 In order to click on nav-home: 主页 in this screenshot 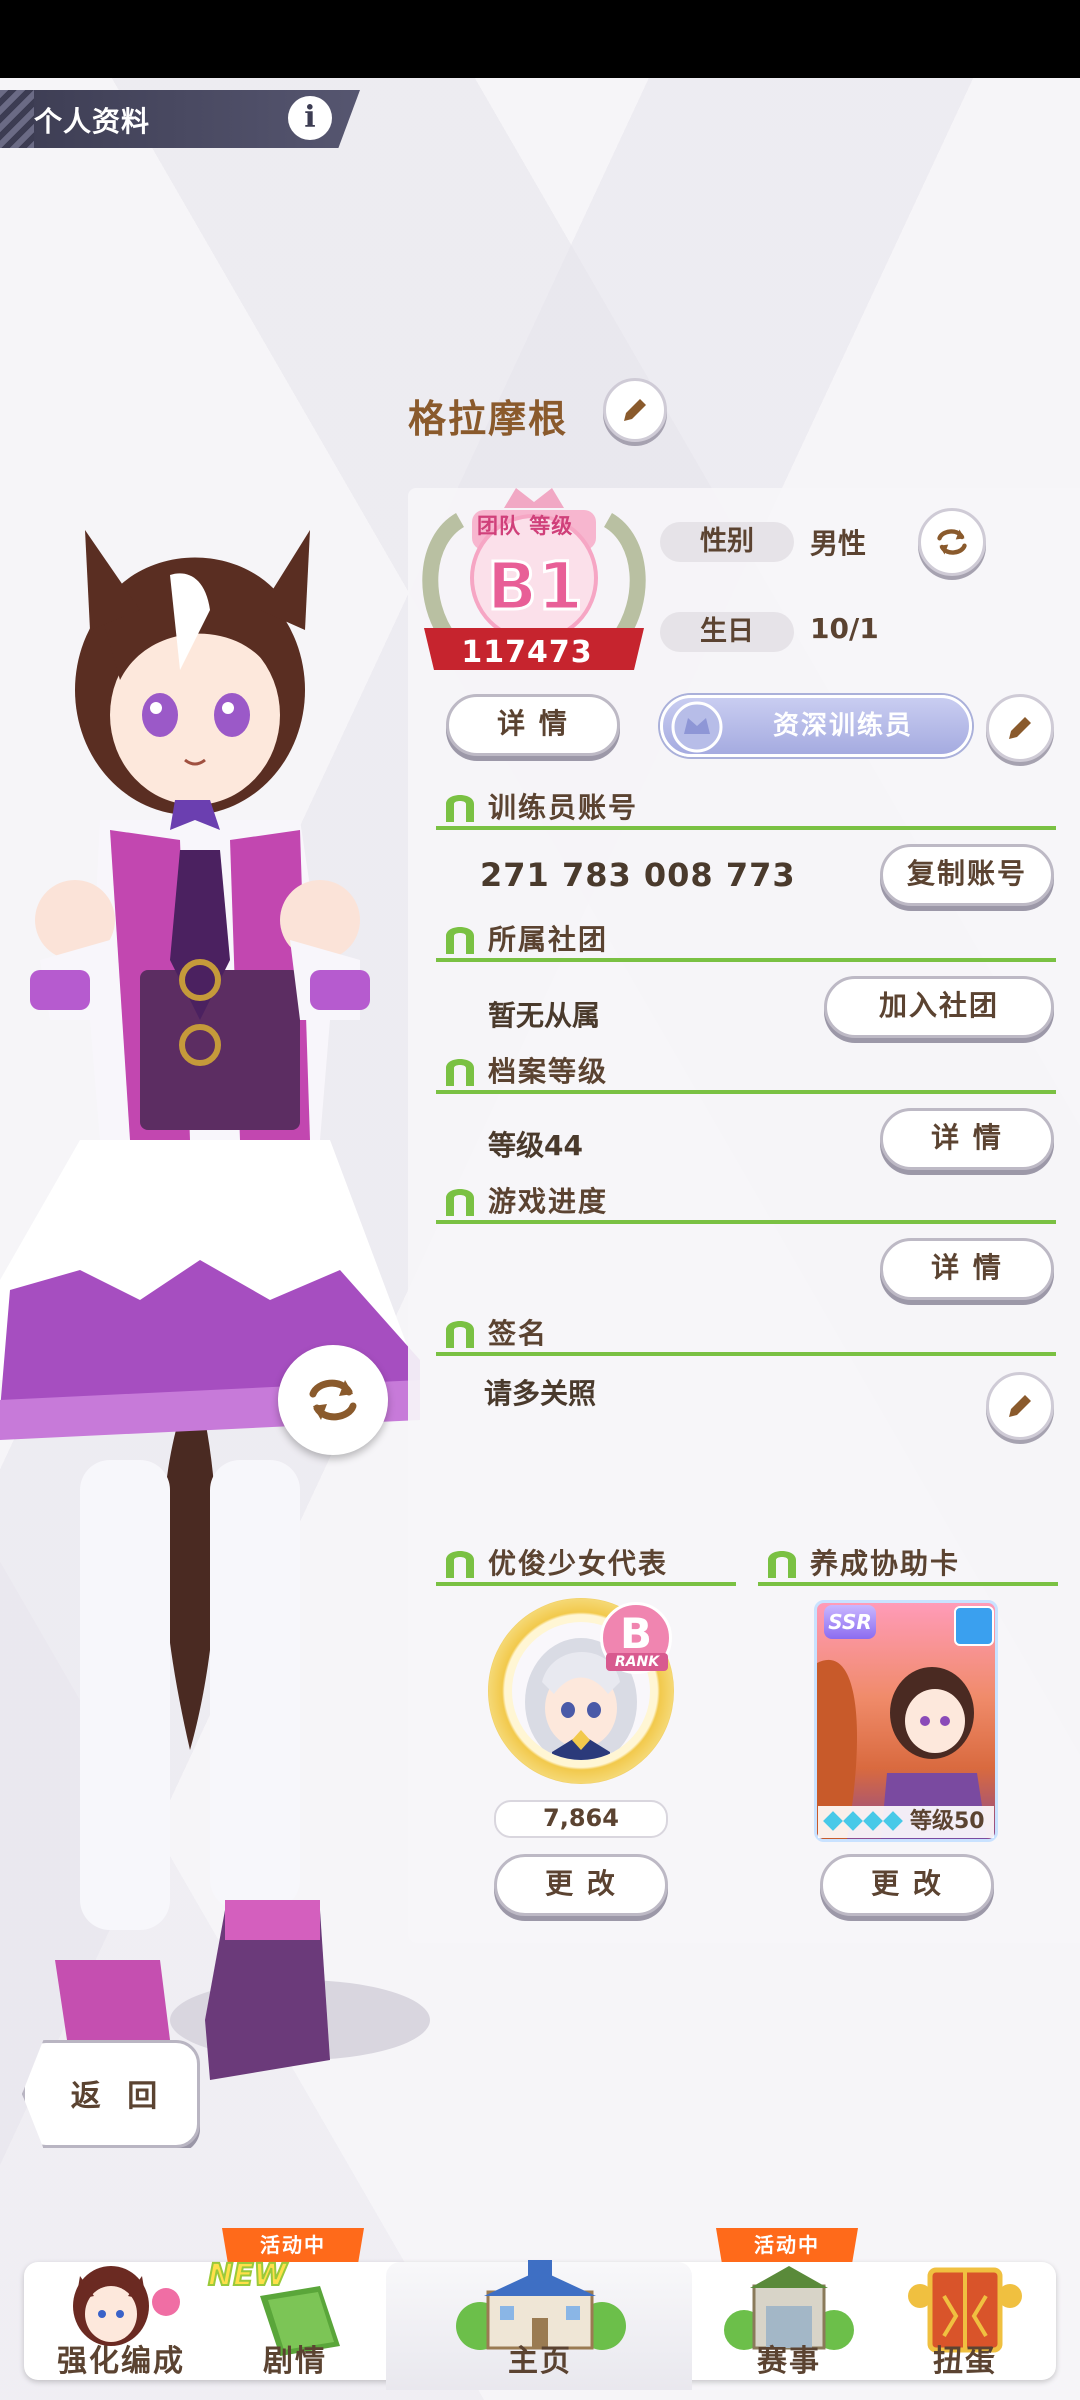, I will do `click(540, 2321)`.